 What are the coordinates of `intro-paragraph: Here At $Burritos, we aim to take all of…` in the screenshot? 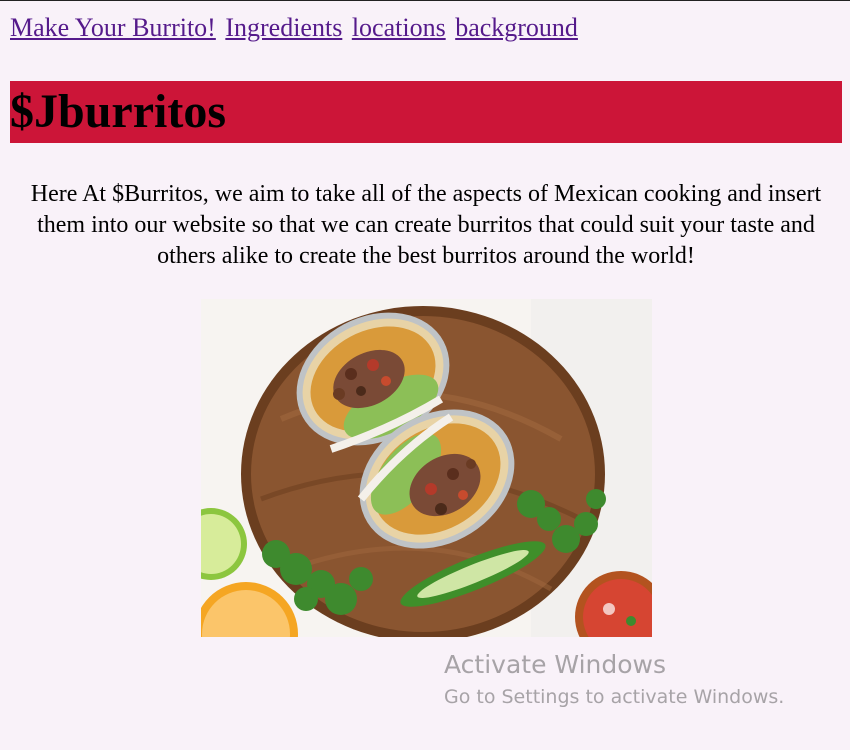 It's located at (426, 225).